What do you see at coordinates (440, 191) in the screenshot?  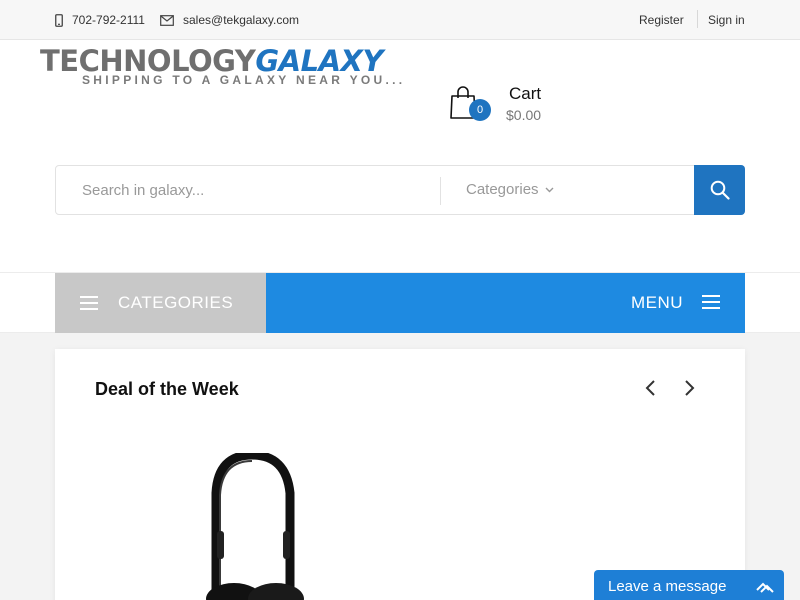 I see `search-divider` at bounding box center [440, 191].